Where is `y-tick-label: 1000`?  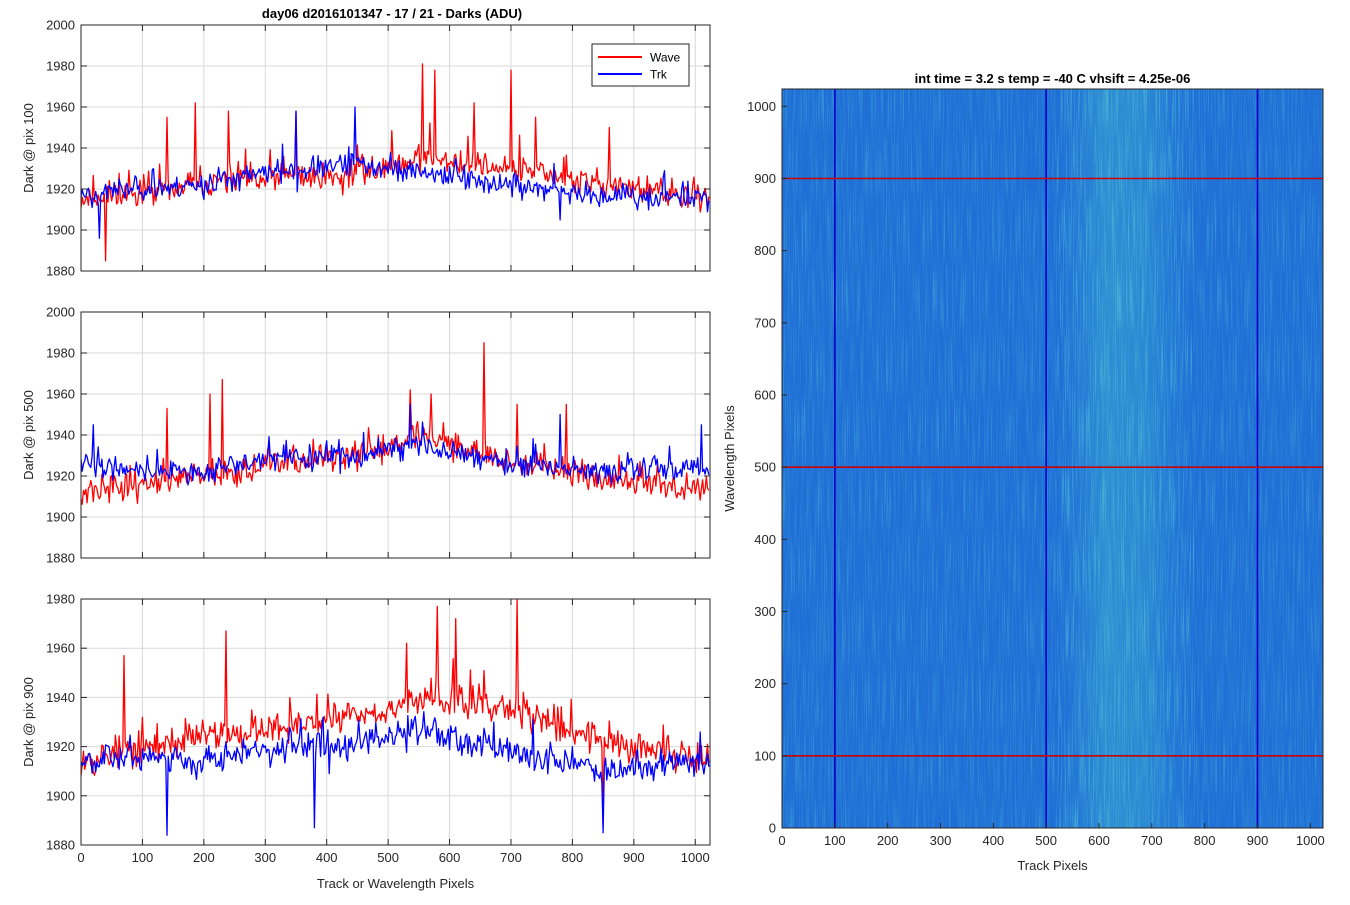 y-tick-label: 1000 is located at coordinates (761, 106).